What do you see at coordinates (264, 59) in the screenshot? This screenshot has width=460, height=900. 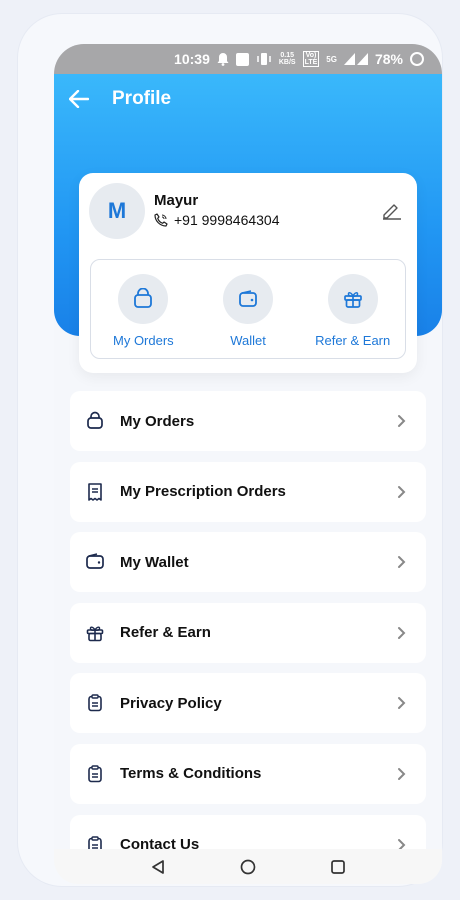 I see `vibrate-icon` at bounding box center [264, 59].